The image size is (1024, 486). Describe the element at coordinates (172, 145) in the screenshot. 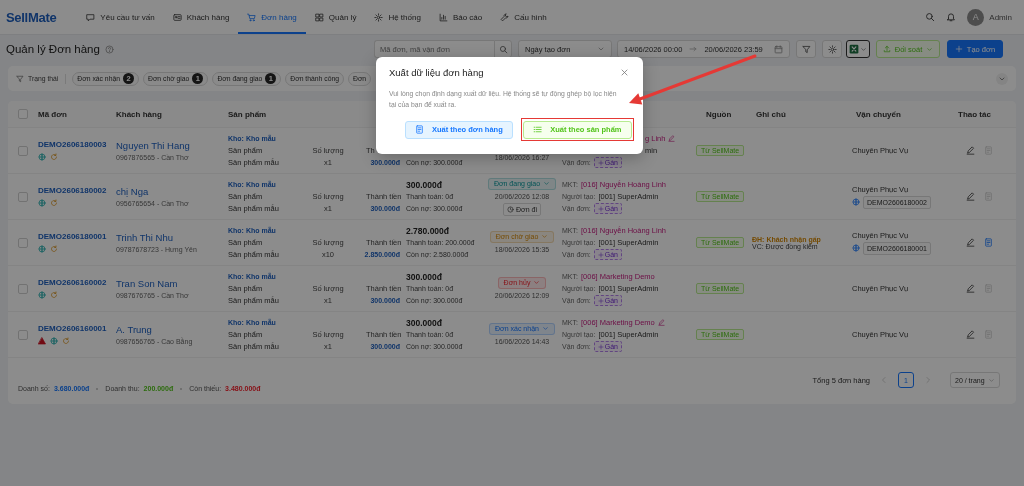

I see `customer-name-link: Nguyen Thi Hang` at that location.